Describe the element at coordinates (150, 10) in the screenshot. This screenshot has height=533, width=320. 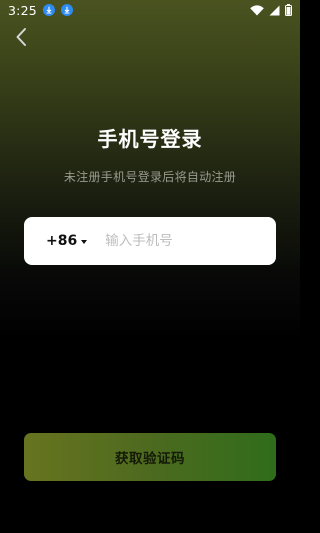
I see `status-bar: 3:25` at that location.